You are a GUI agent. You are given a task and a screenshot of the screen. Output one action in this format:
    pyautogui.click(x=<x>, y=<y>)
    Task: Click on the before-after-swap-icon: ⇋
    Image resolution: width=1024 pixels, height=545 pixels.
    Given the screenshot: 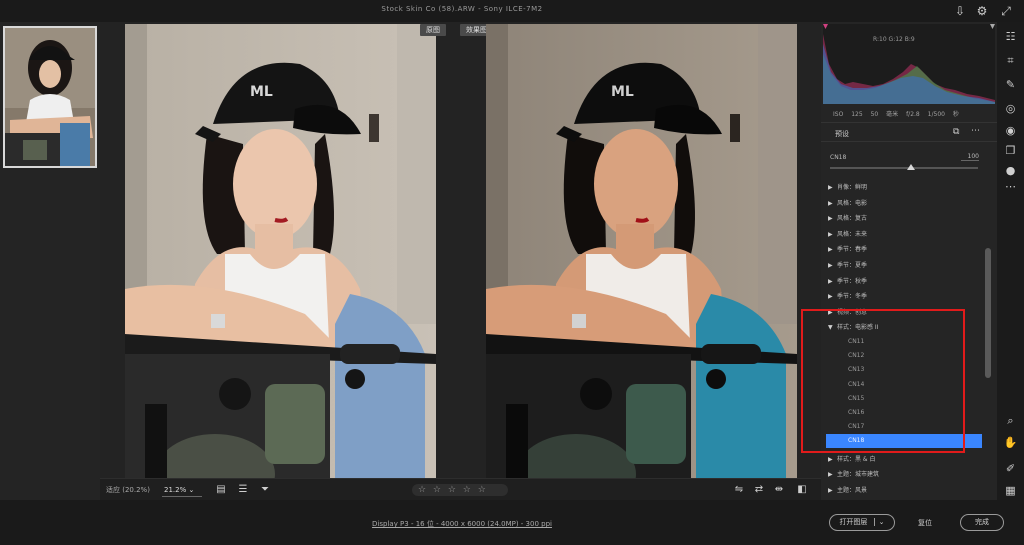 What is the action you would take?
    pyautogui.click(x=739, y=490)
    